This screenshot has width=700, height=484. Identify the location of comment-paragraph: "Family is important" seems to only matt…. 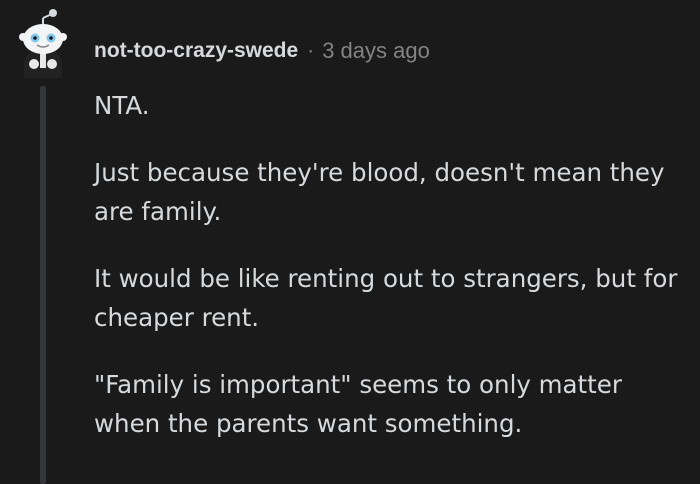
(358, 404).